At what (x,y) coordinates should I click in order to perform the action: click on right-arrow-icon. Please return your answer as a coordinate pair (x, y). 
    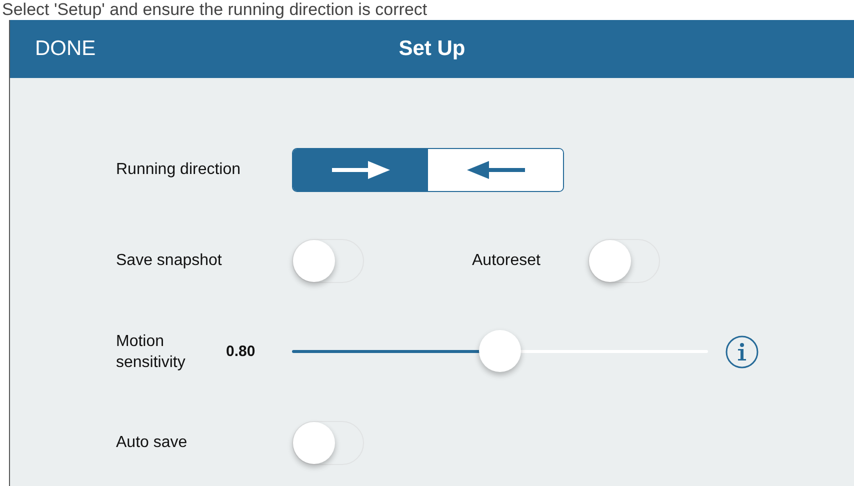
    Looking at the image, I should click on (361, 169).